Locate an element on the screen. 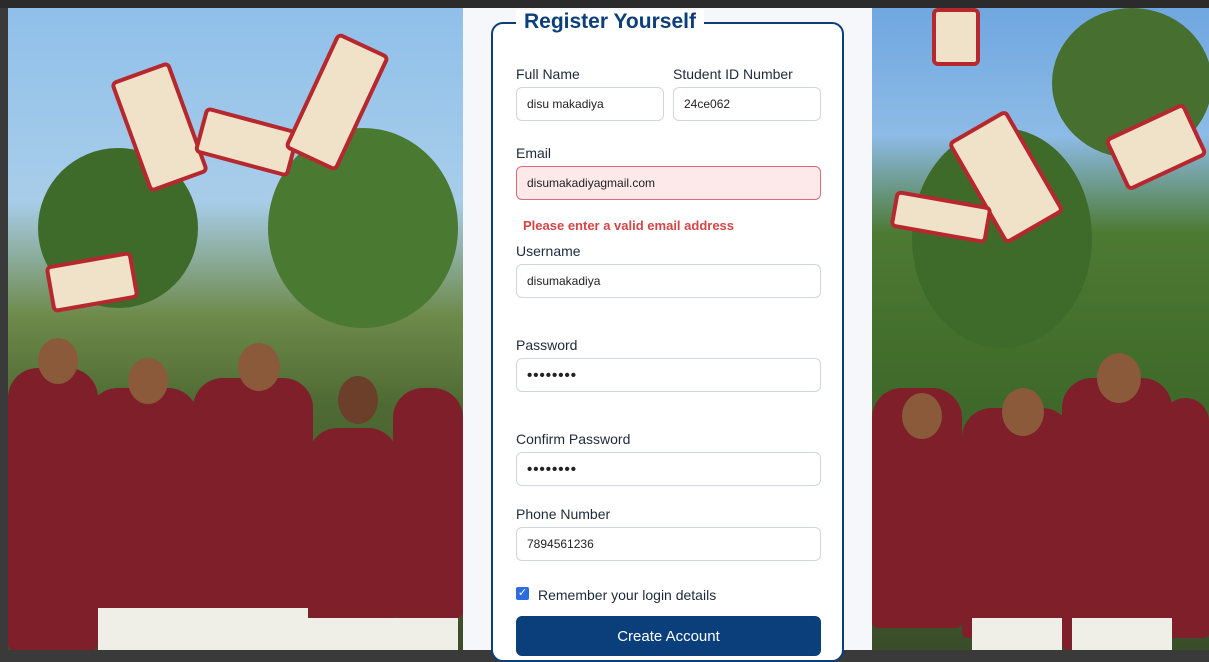 The height and width of the screenshot is (662, 1209). password-label: Password is located at coordinates (547, 345).